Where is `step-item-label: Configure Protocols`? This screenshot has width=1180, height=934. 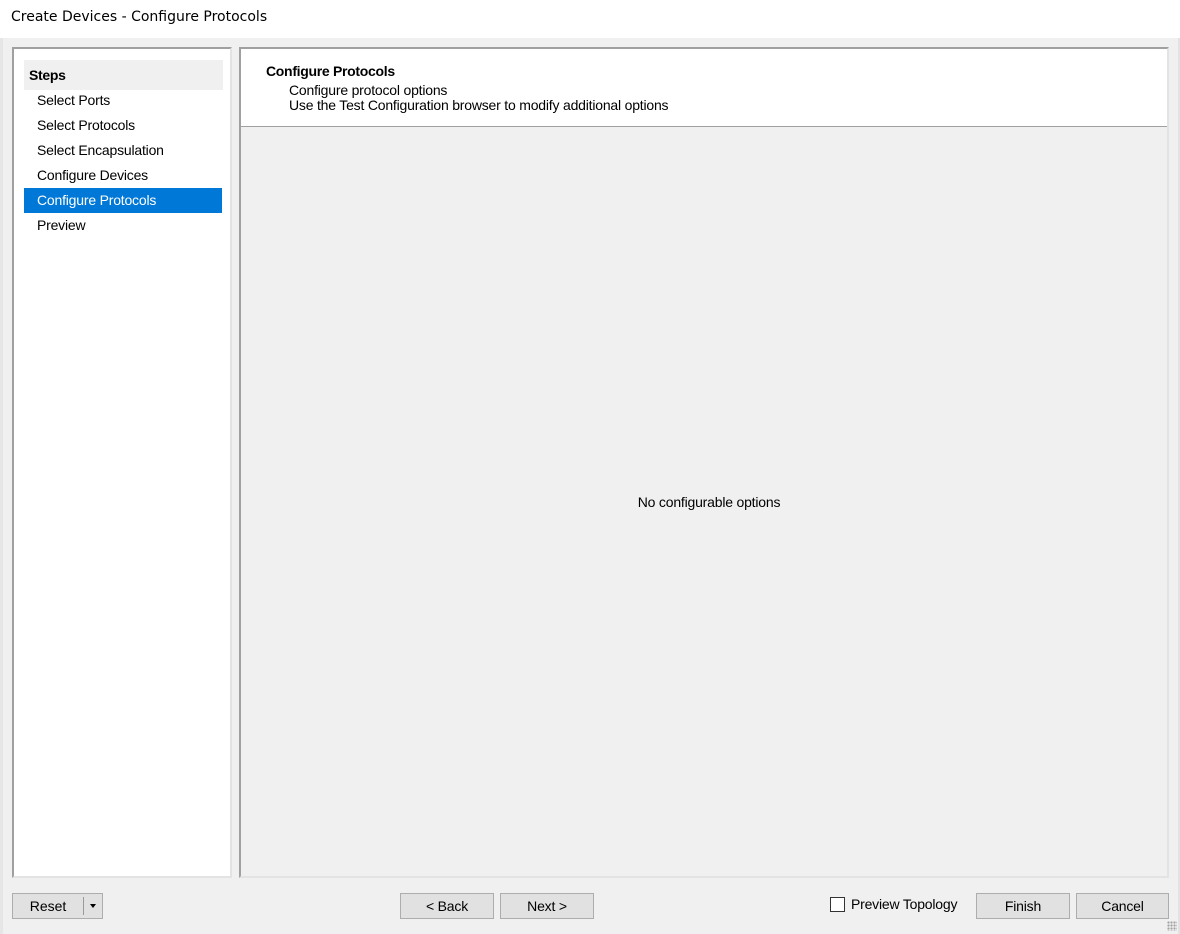 step-item-label: Configure Protocols is located at coordinates (97, 200).